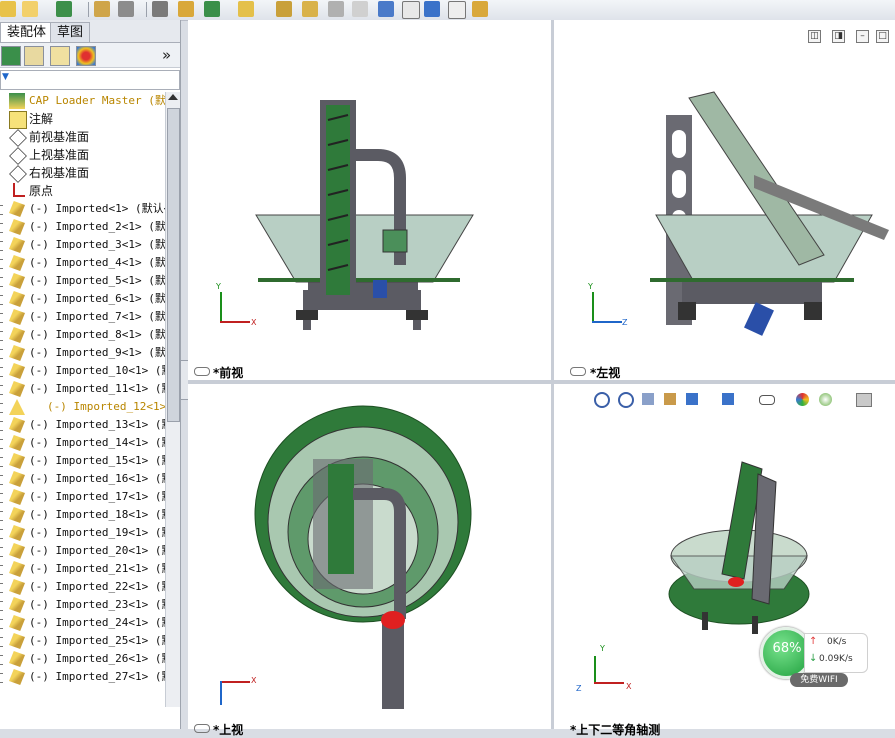  Describe the element at coordinates (173, 265) in the screenshot. I see `scrollbar-thumb` at that location.